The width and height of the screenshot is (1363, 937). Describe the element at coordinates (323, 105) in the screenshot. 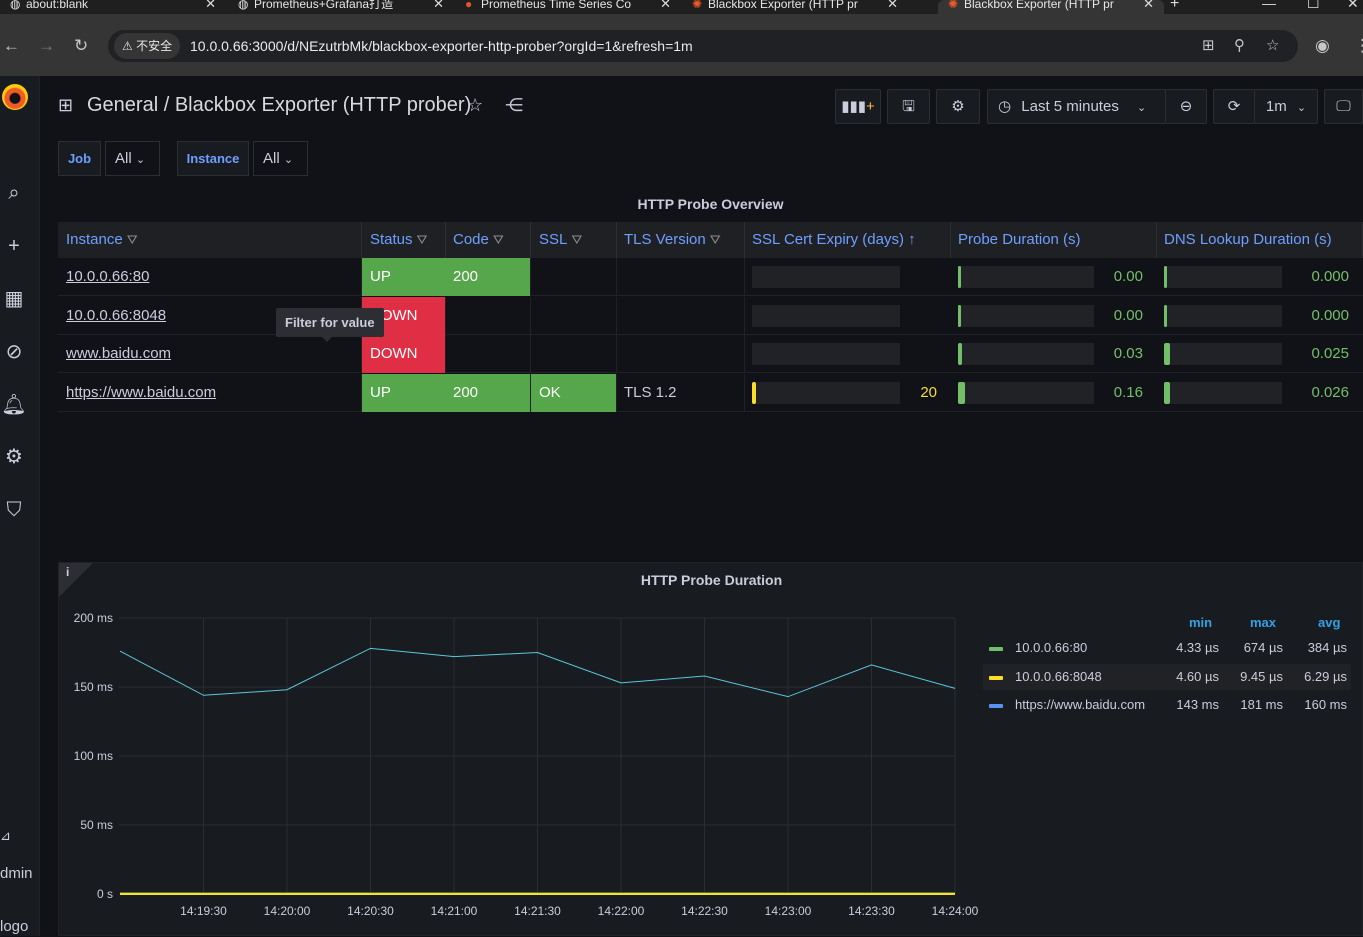

I see `dashboard-title: Blackbox Exporter (HTTP prober)` at that location.